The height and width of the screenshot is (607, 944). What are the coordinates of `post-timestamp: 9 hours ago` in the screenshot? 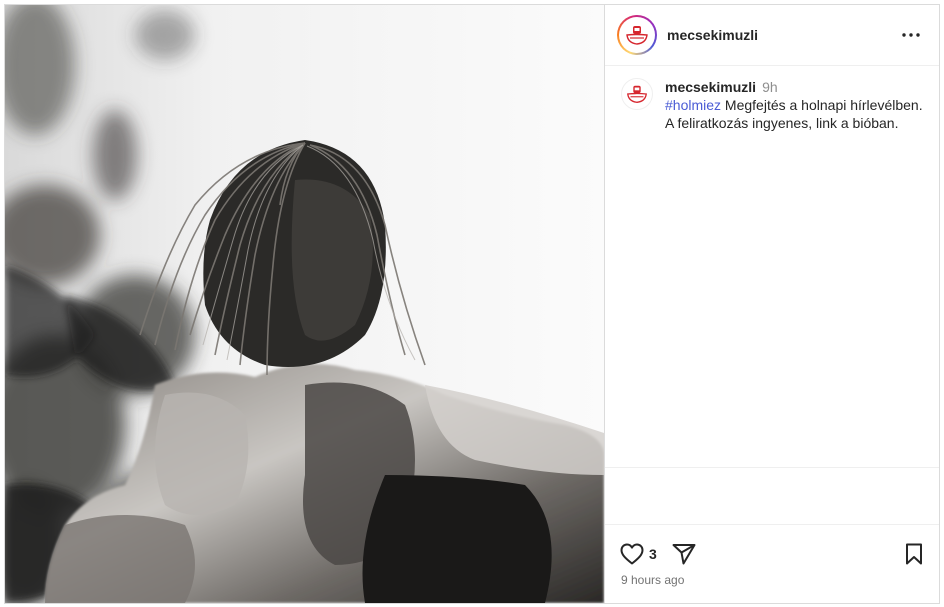 It's located at (772, 580).